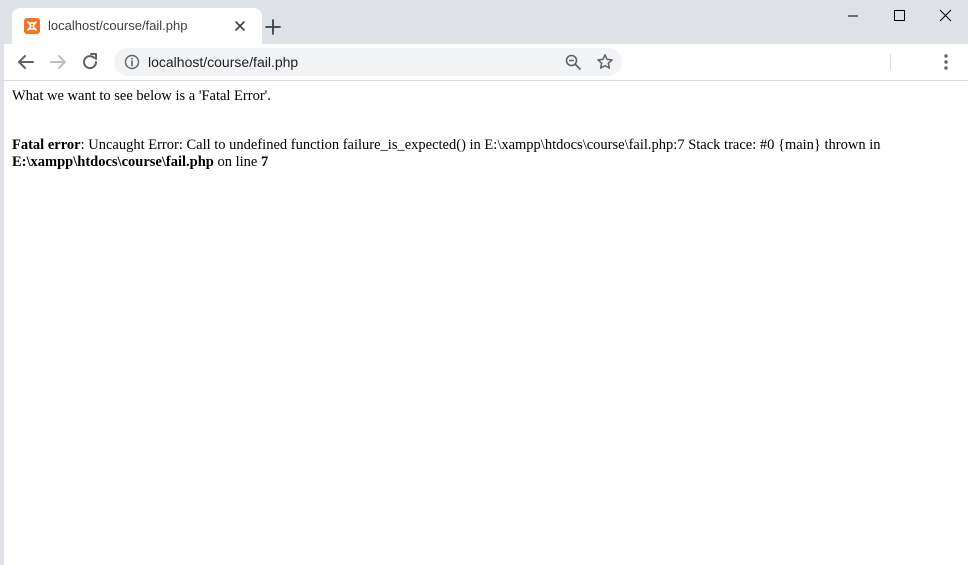 This screenshot has height=565, width=968. I want to click on close-tab-icon, so click(240, 26).